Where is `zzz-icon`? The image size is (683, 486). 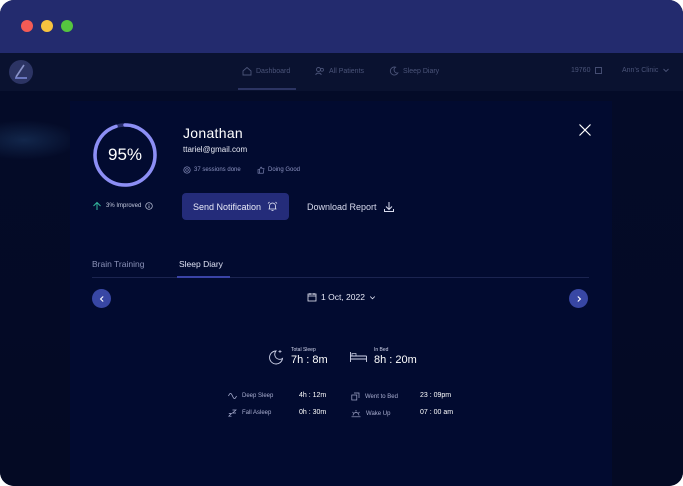
zzz-icon is located at coordinates (232, 413).